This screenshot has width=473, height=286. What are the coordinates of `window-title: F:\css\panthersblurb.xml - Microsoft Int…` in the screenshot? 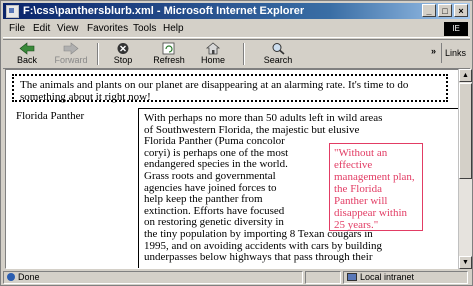 It's located at (164, 11).